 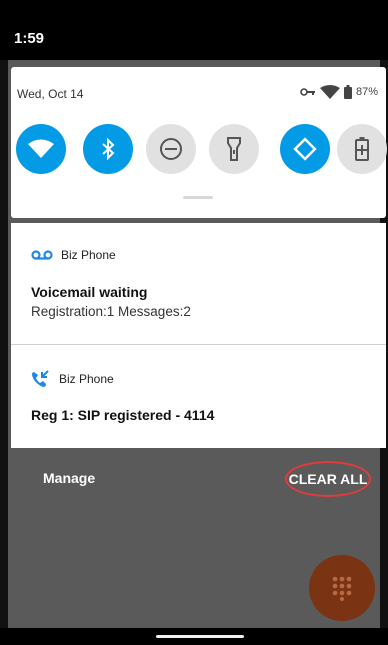 I want to click on battery-percent: 87%, so click(x=366, y=92).